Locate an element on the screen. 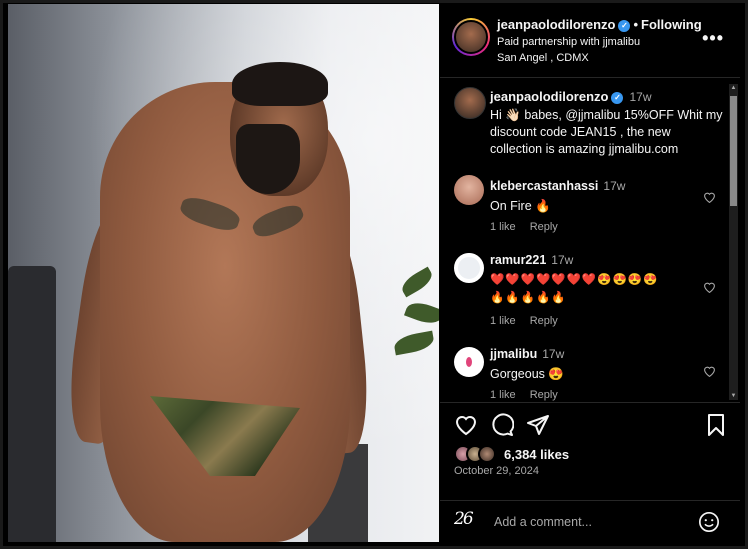  comment-text-line: 🔥🔥🔥🔥🔥 is located at coordinates (528, 298).